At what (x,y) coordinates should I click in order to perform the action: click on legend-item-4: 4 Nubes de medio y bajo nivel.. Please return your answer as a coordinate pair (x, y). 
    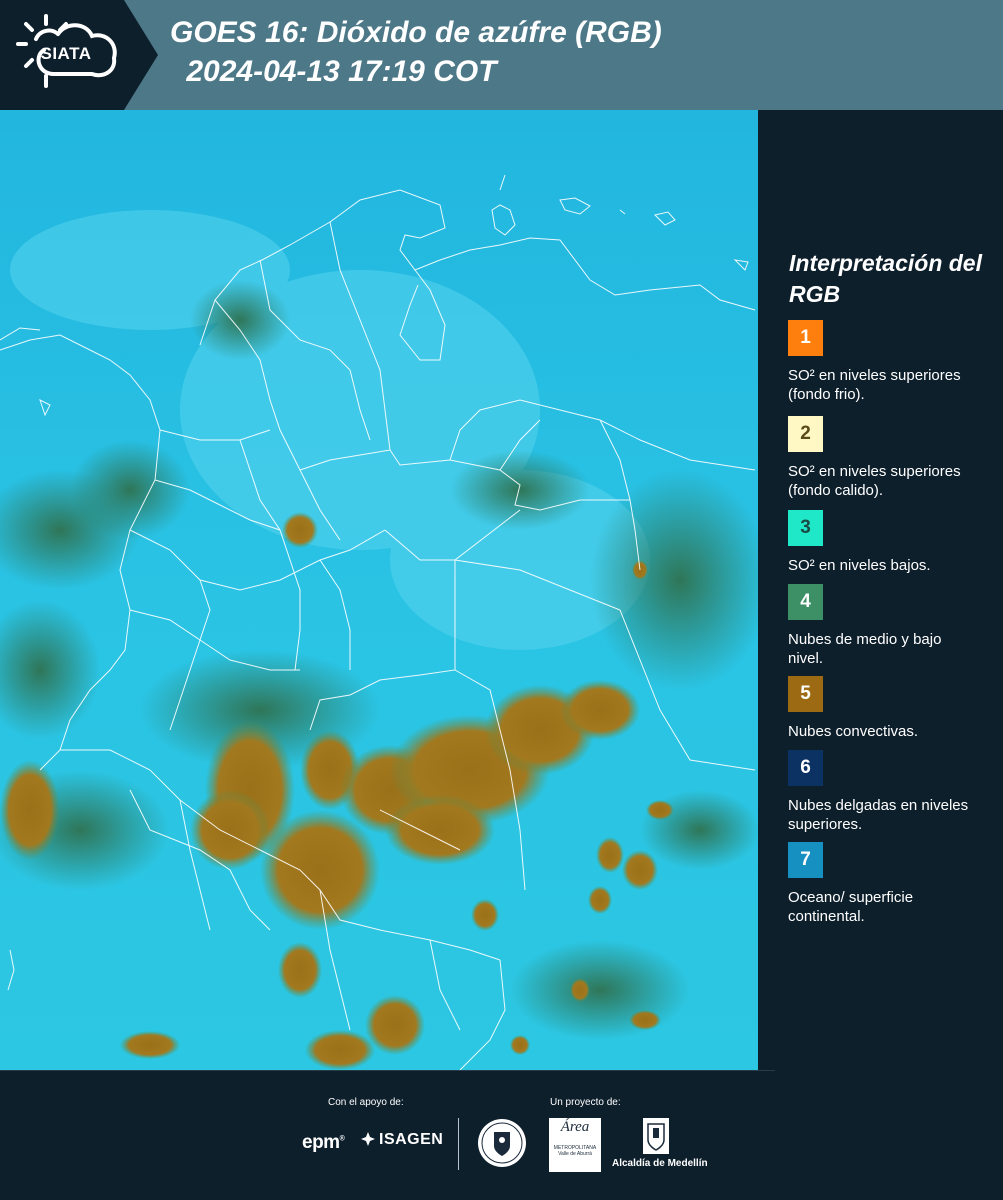
    Looking at the image, I should click on (888, 626).